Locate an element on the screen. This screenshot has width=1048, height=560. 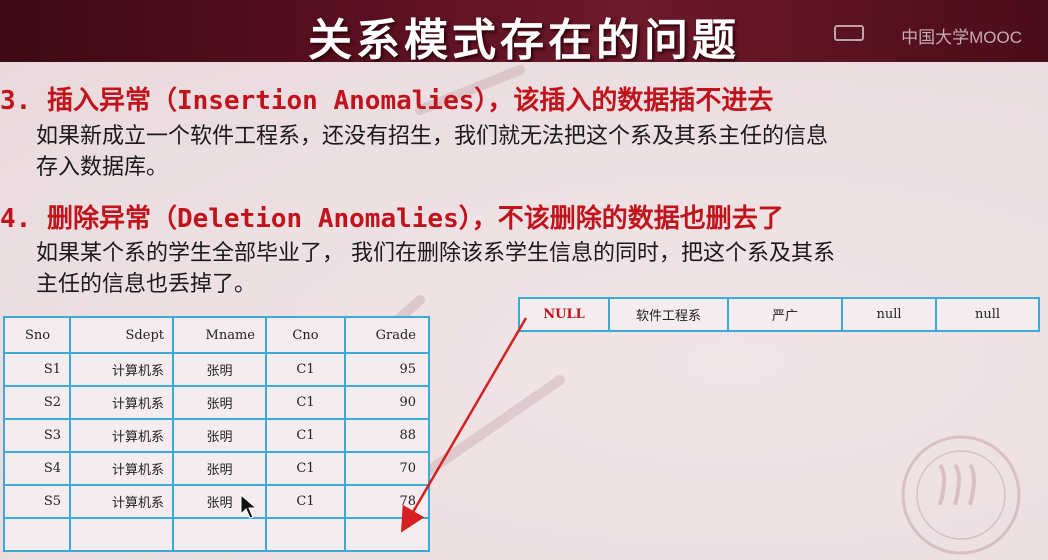
mouse-cursor-icon is located at coordinates (249, 506).